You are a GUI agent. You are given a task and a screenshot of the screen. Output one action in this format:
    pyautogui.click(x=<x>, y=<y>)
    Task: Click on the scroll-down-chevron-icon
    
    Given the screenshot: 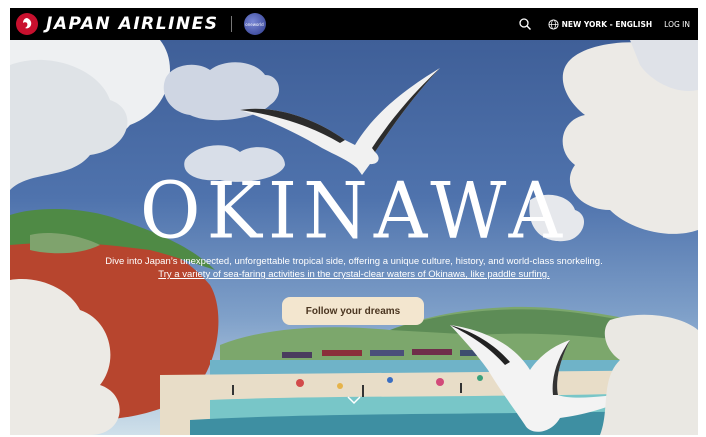 What is the action you would take?
    pyautogui.click(x=354, y=400)
    